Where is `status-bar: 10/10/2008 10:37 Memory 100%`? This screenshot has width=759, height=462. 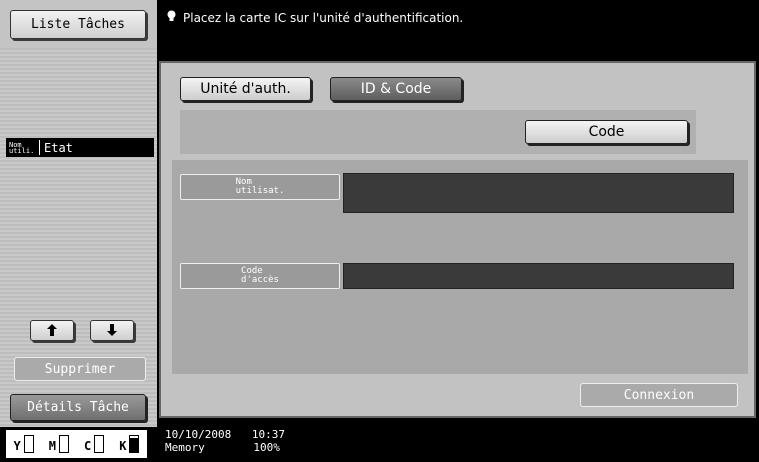 status-bar: 10/10/2008 10:37 Memory 100% is located at coordinates (459, 442).